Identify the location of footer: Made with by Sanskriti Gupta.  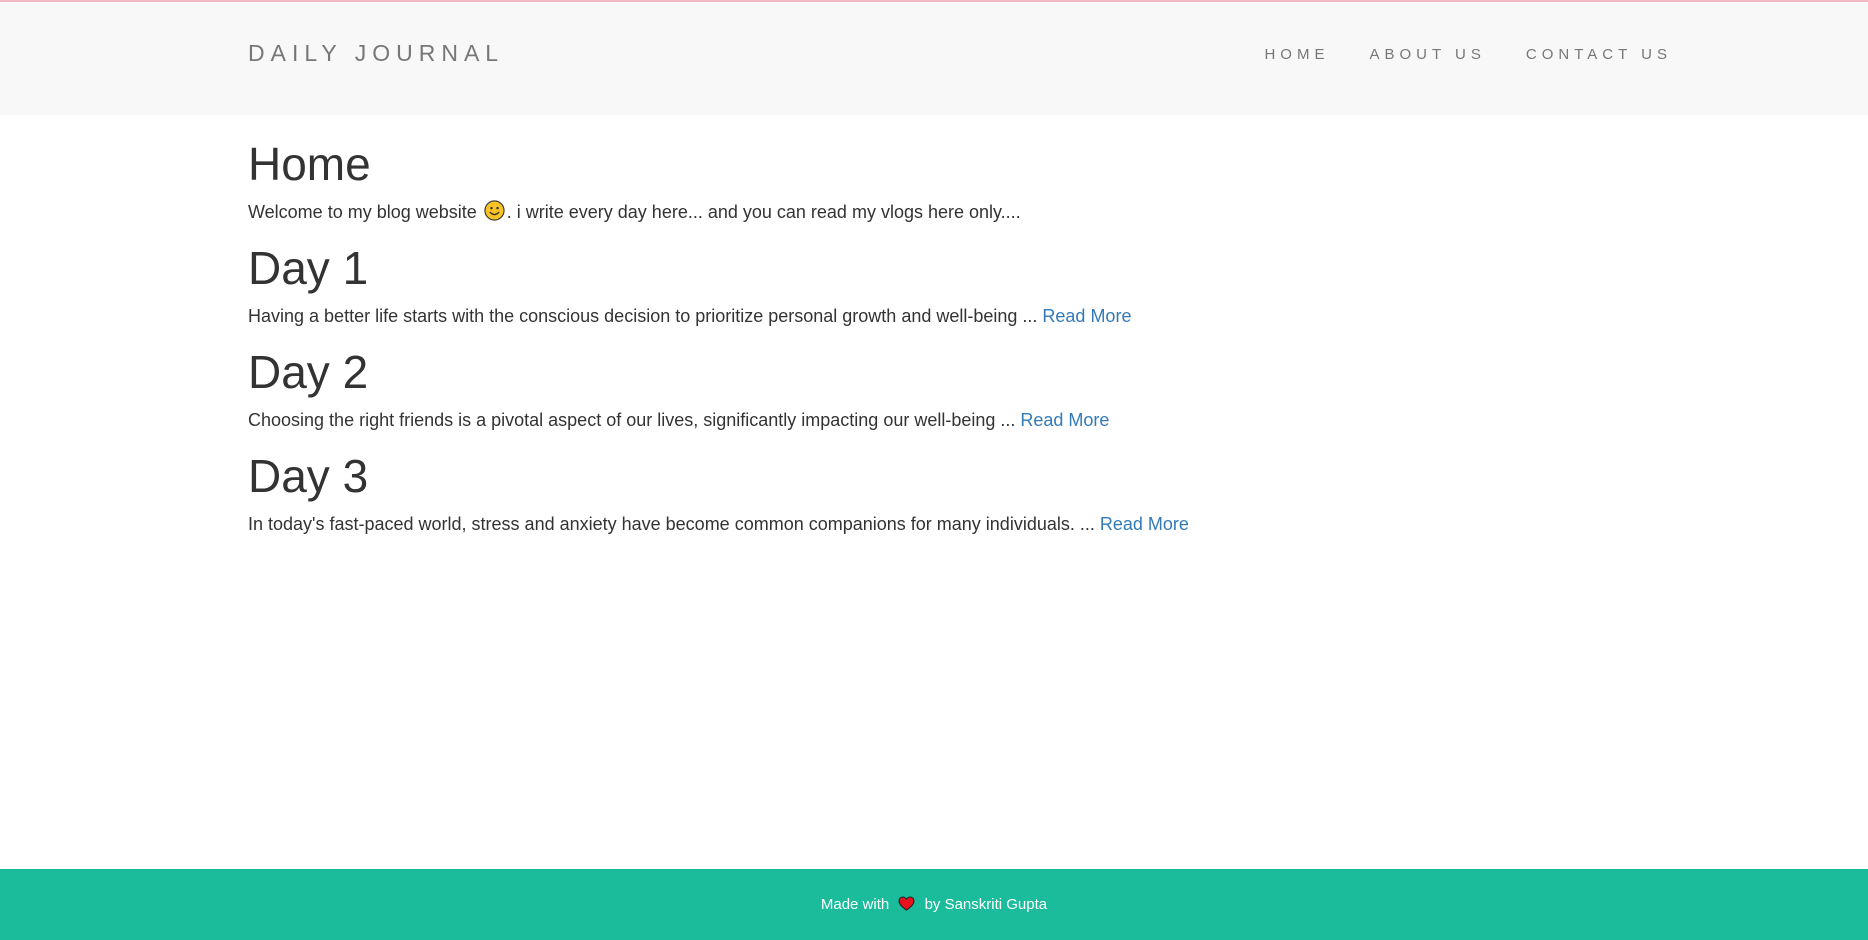
(934, 904).